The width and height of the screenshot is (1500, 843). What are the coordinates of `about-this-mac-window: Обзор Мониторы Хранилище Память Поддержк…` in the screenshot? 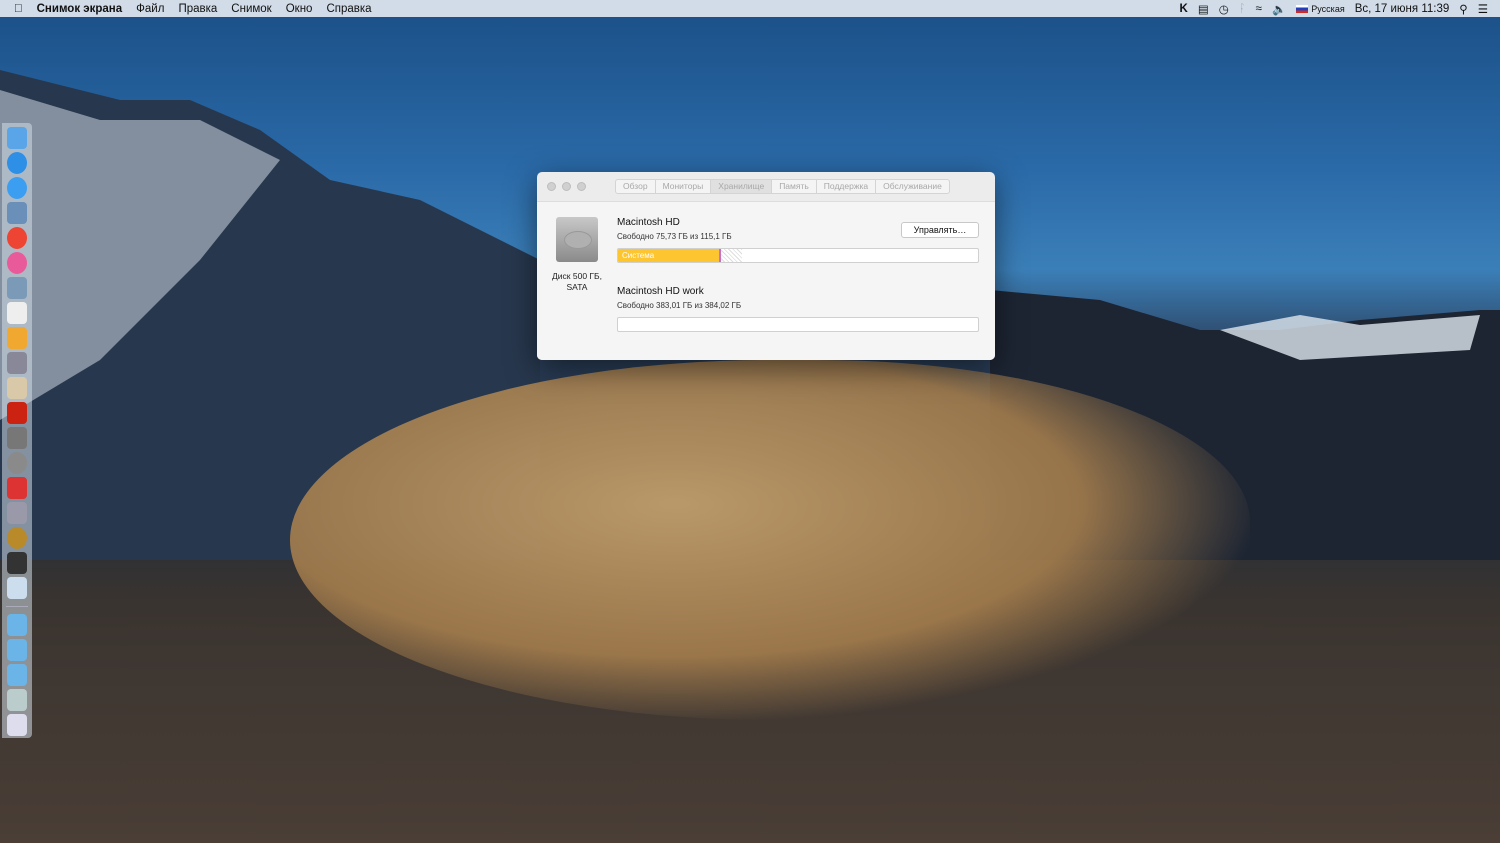 It's located at (766, 266).